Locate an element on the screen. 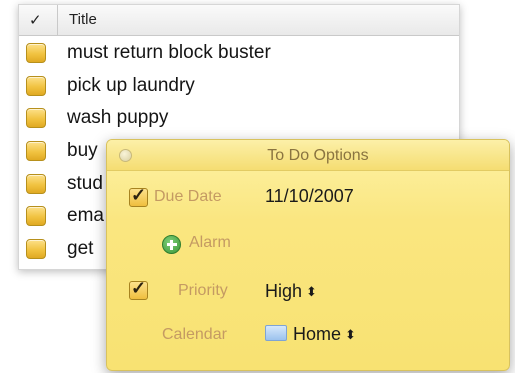 The image size is (515, 373). list-item: wash puppy is located at coordinates (239, 117).